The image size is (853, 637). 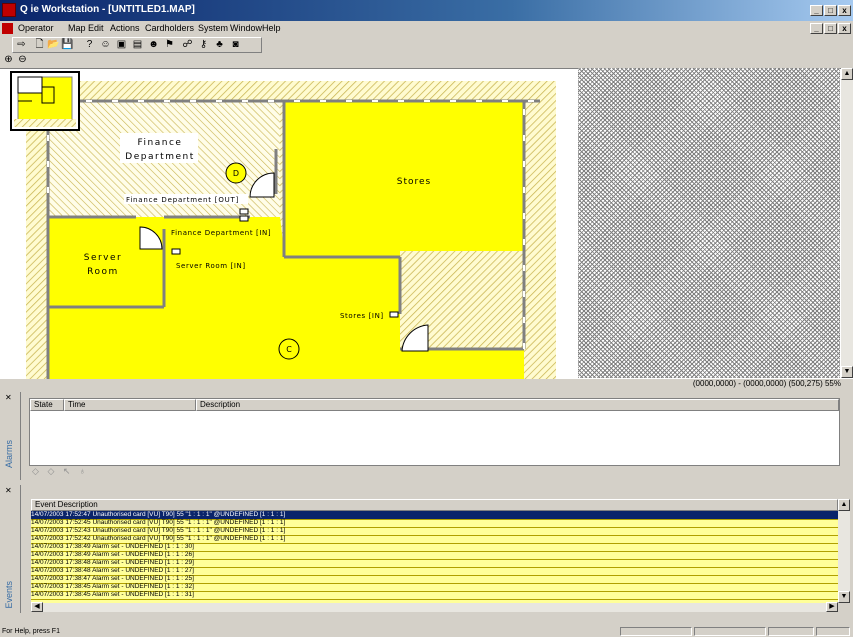 What do you see at coordinates (182, 200) in the screenshot?
I see `door-label-finance-out: Finance Department [OUT]` at bounding box center [182, 200].